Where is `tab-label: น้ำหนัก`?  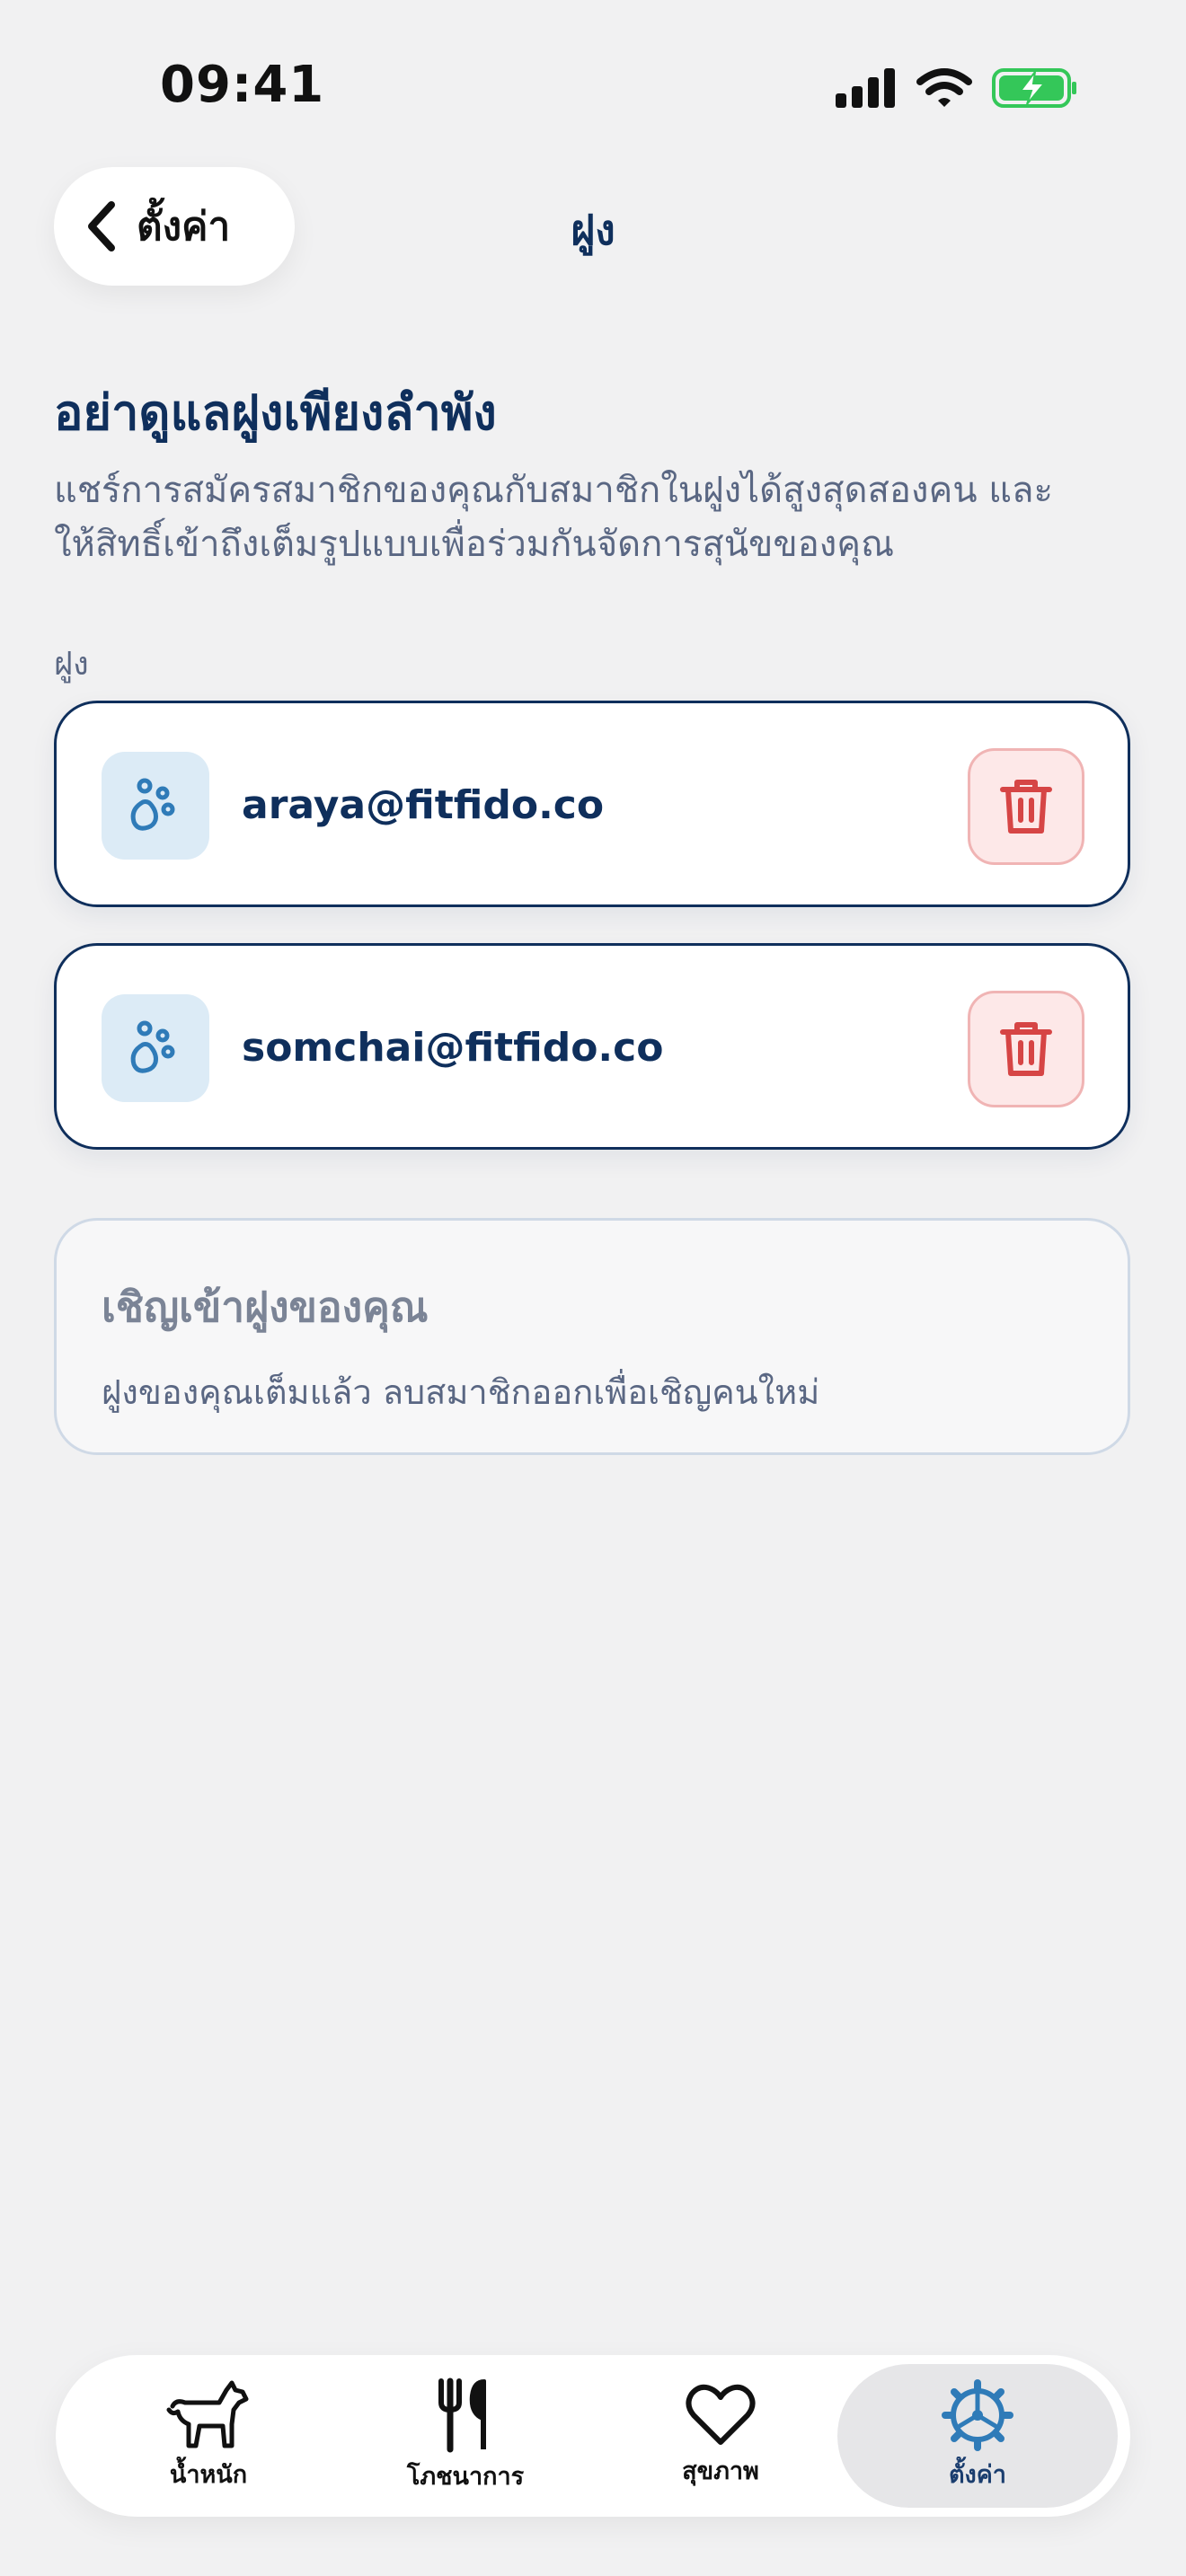 tab-label: น้ำหนัก is located at coordinates (208, 2474).